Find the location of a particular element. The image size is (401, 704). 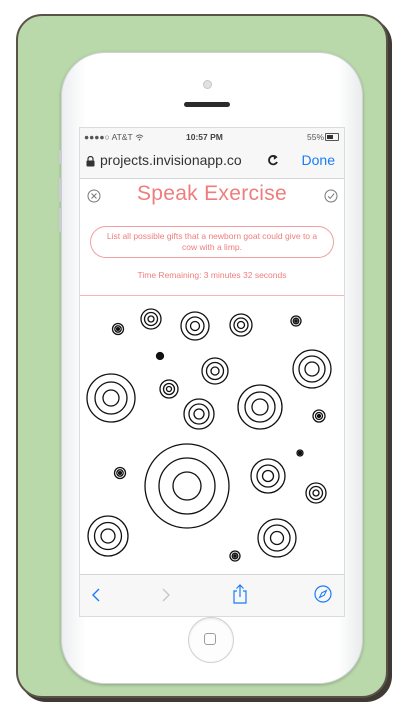

share-icon is located at coordinates (240, 596).